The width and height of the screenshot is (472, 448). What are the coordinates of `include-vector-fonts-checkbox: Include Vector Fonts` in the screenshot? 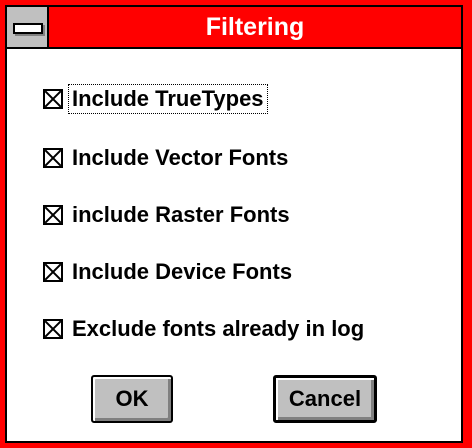 It's located at (167, 158).